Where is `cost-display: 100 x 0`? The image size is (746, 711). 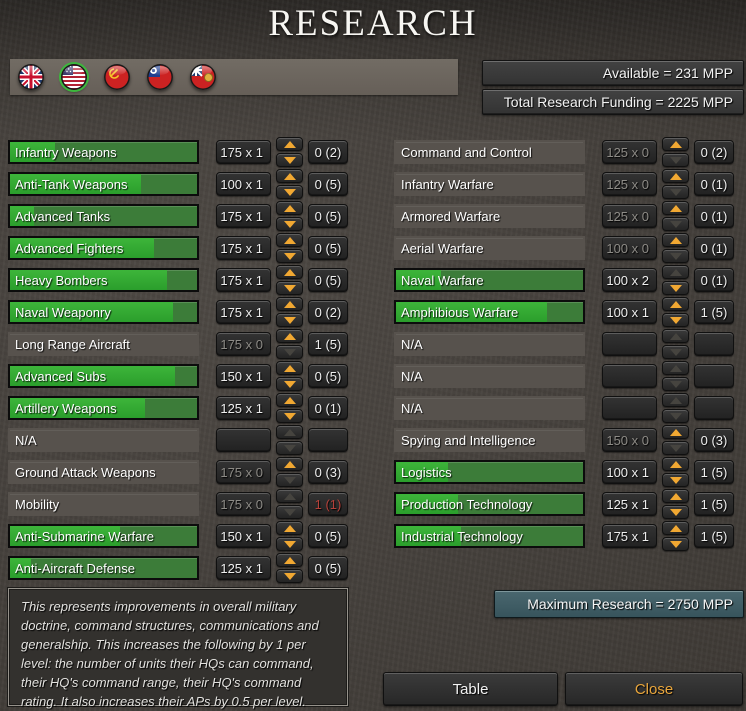
cost-display: 100 x 0 is located at coordinates (629, 248).